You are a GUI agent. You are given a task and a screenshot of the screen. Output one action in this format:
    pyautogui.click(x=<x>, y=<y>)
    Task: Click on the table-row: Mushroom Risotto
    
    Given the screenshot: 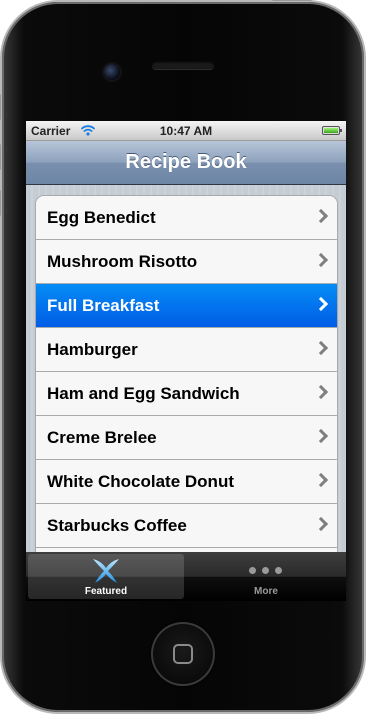 What is the action you would take?
    pyautogui.click(x=186, y=262)
    